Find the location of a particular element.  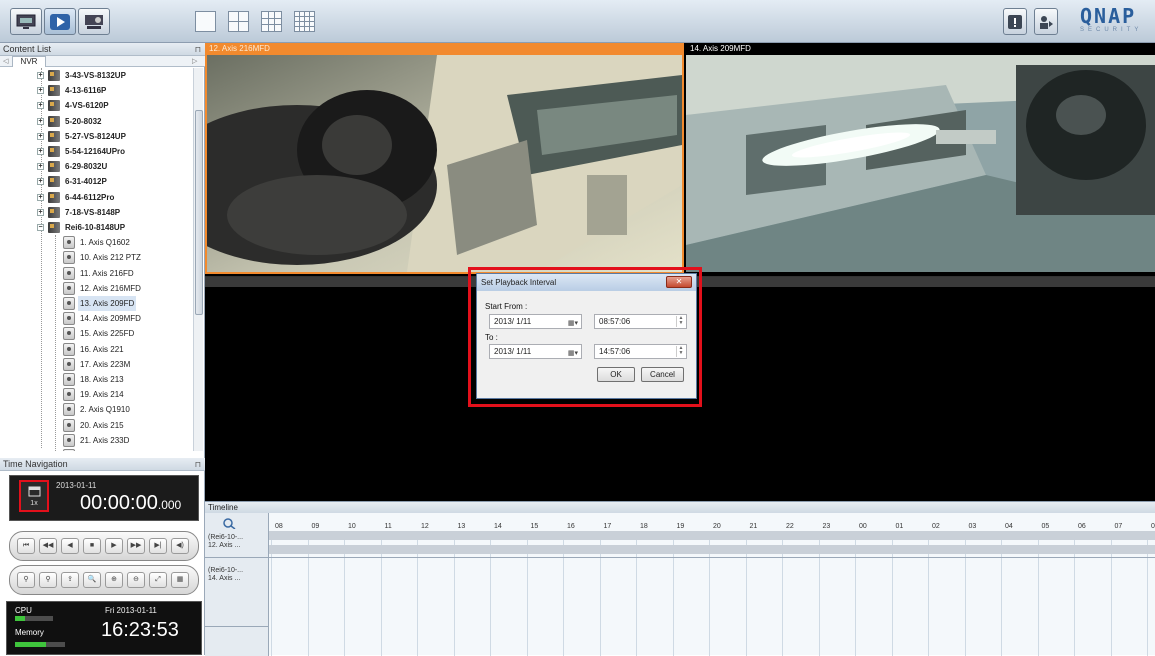

tree-item-camera: 14. Axis 209MFD is located at coordinates (96, 318).